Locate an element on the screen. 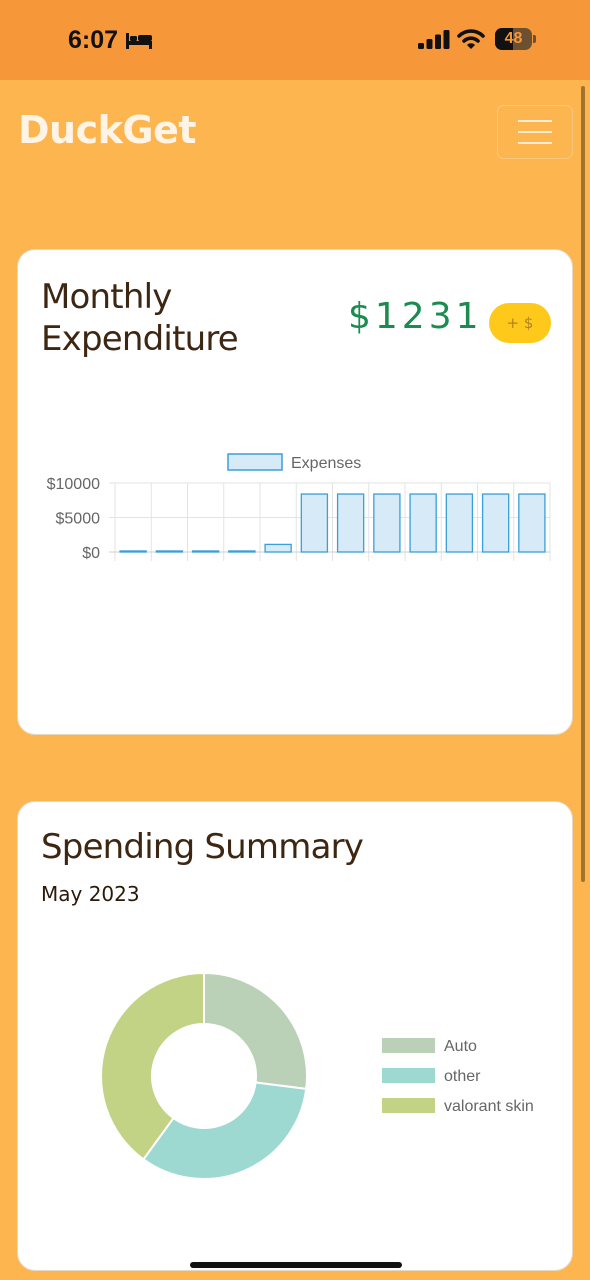  hamburger-menu-icon is located at coordinates (535, 121).